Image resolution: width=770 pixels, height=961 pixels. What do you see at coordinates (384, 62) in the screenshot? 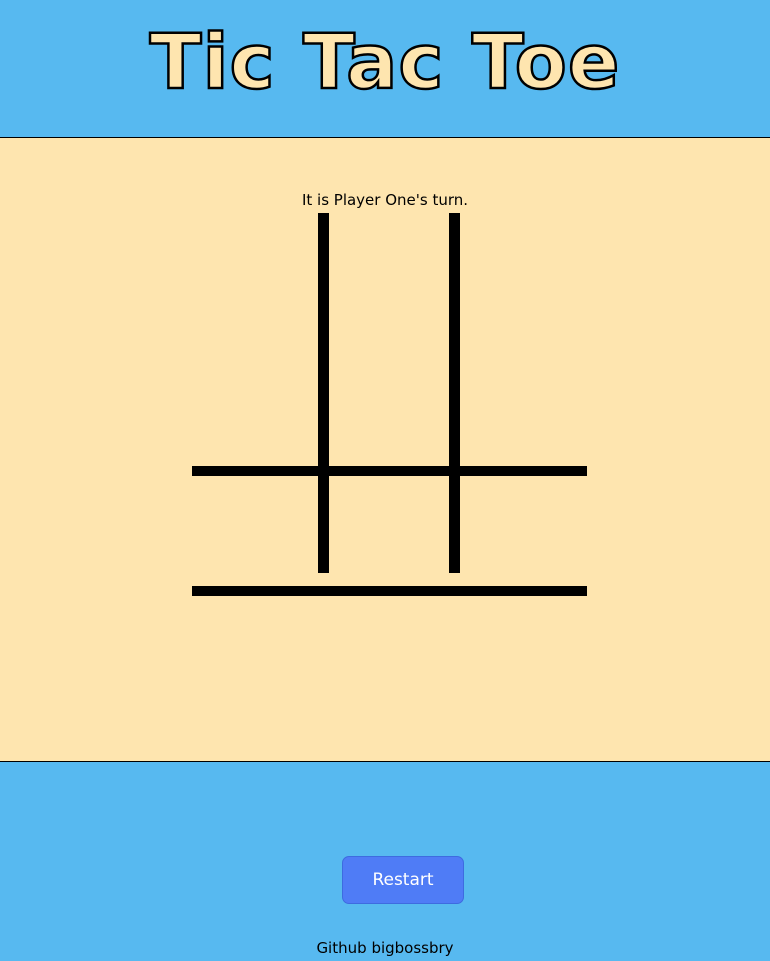
I see `page-title: Tic Tac Toe` at bounding box center [384, 62].